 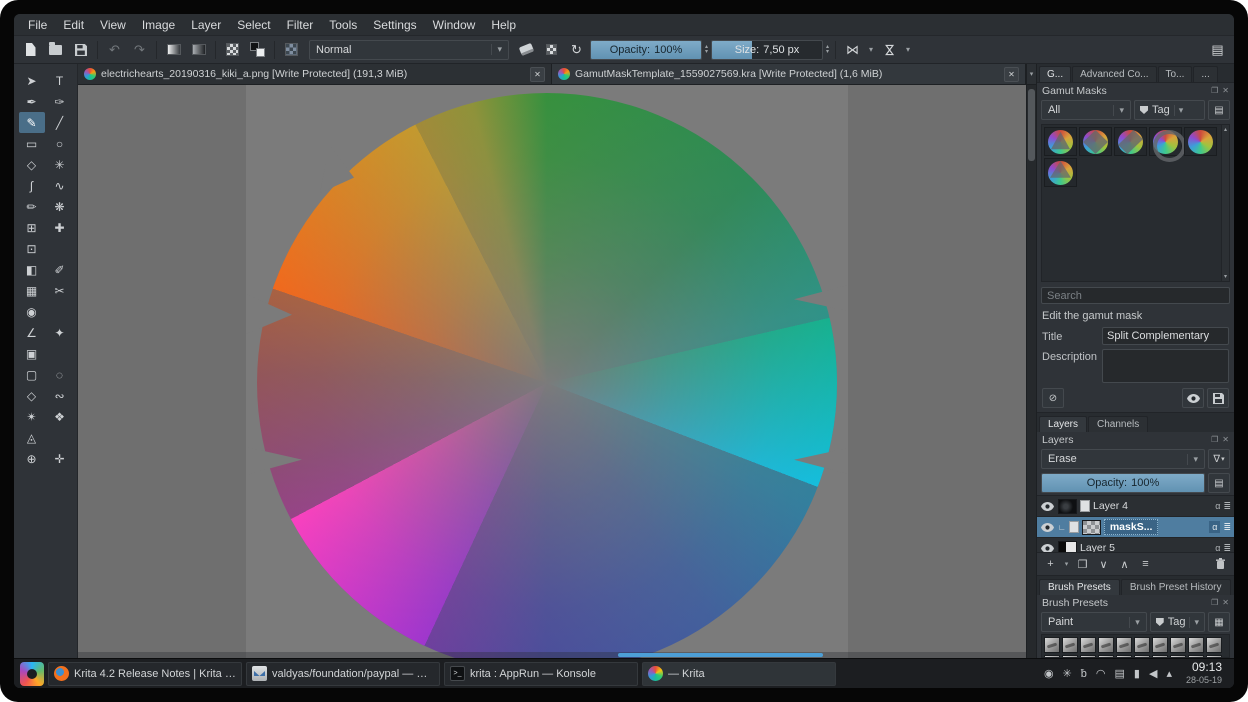 What do you see at coordinates (32, 101) in the screenshot?
I see `tool-edit-shapes-icon: ✒` at bounding box center [32, 101].